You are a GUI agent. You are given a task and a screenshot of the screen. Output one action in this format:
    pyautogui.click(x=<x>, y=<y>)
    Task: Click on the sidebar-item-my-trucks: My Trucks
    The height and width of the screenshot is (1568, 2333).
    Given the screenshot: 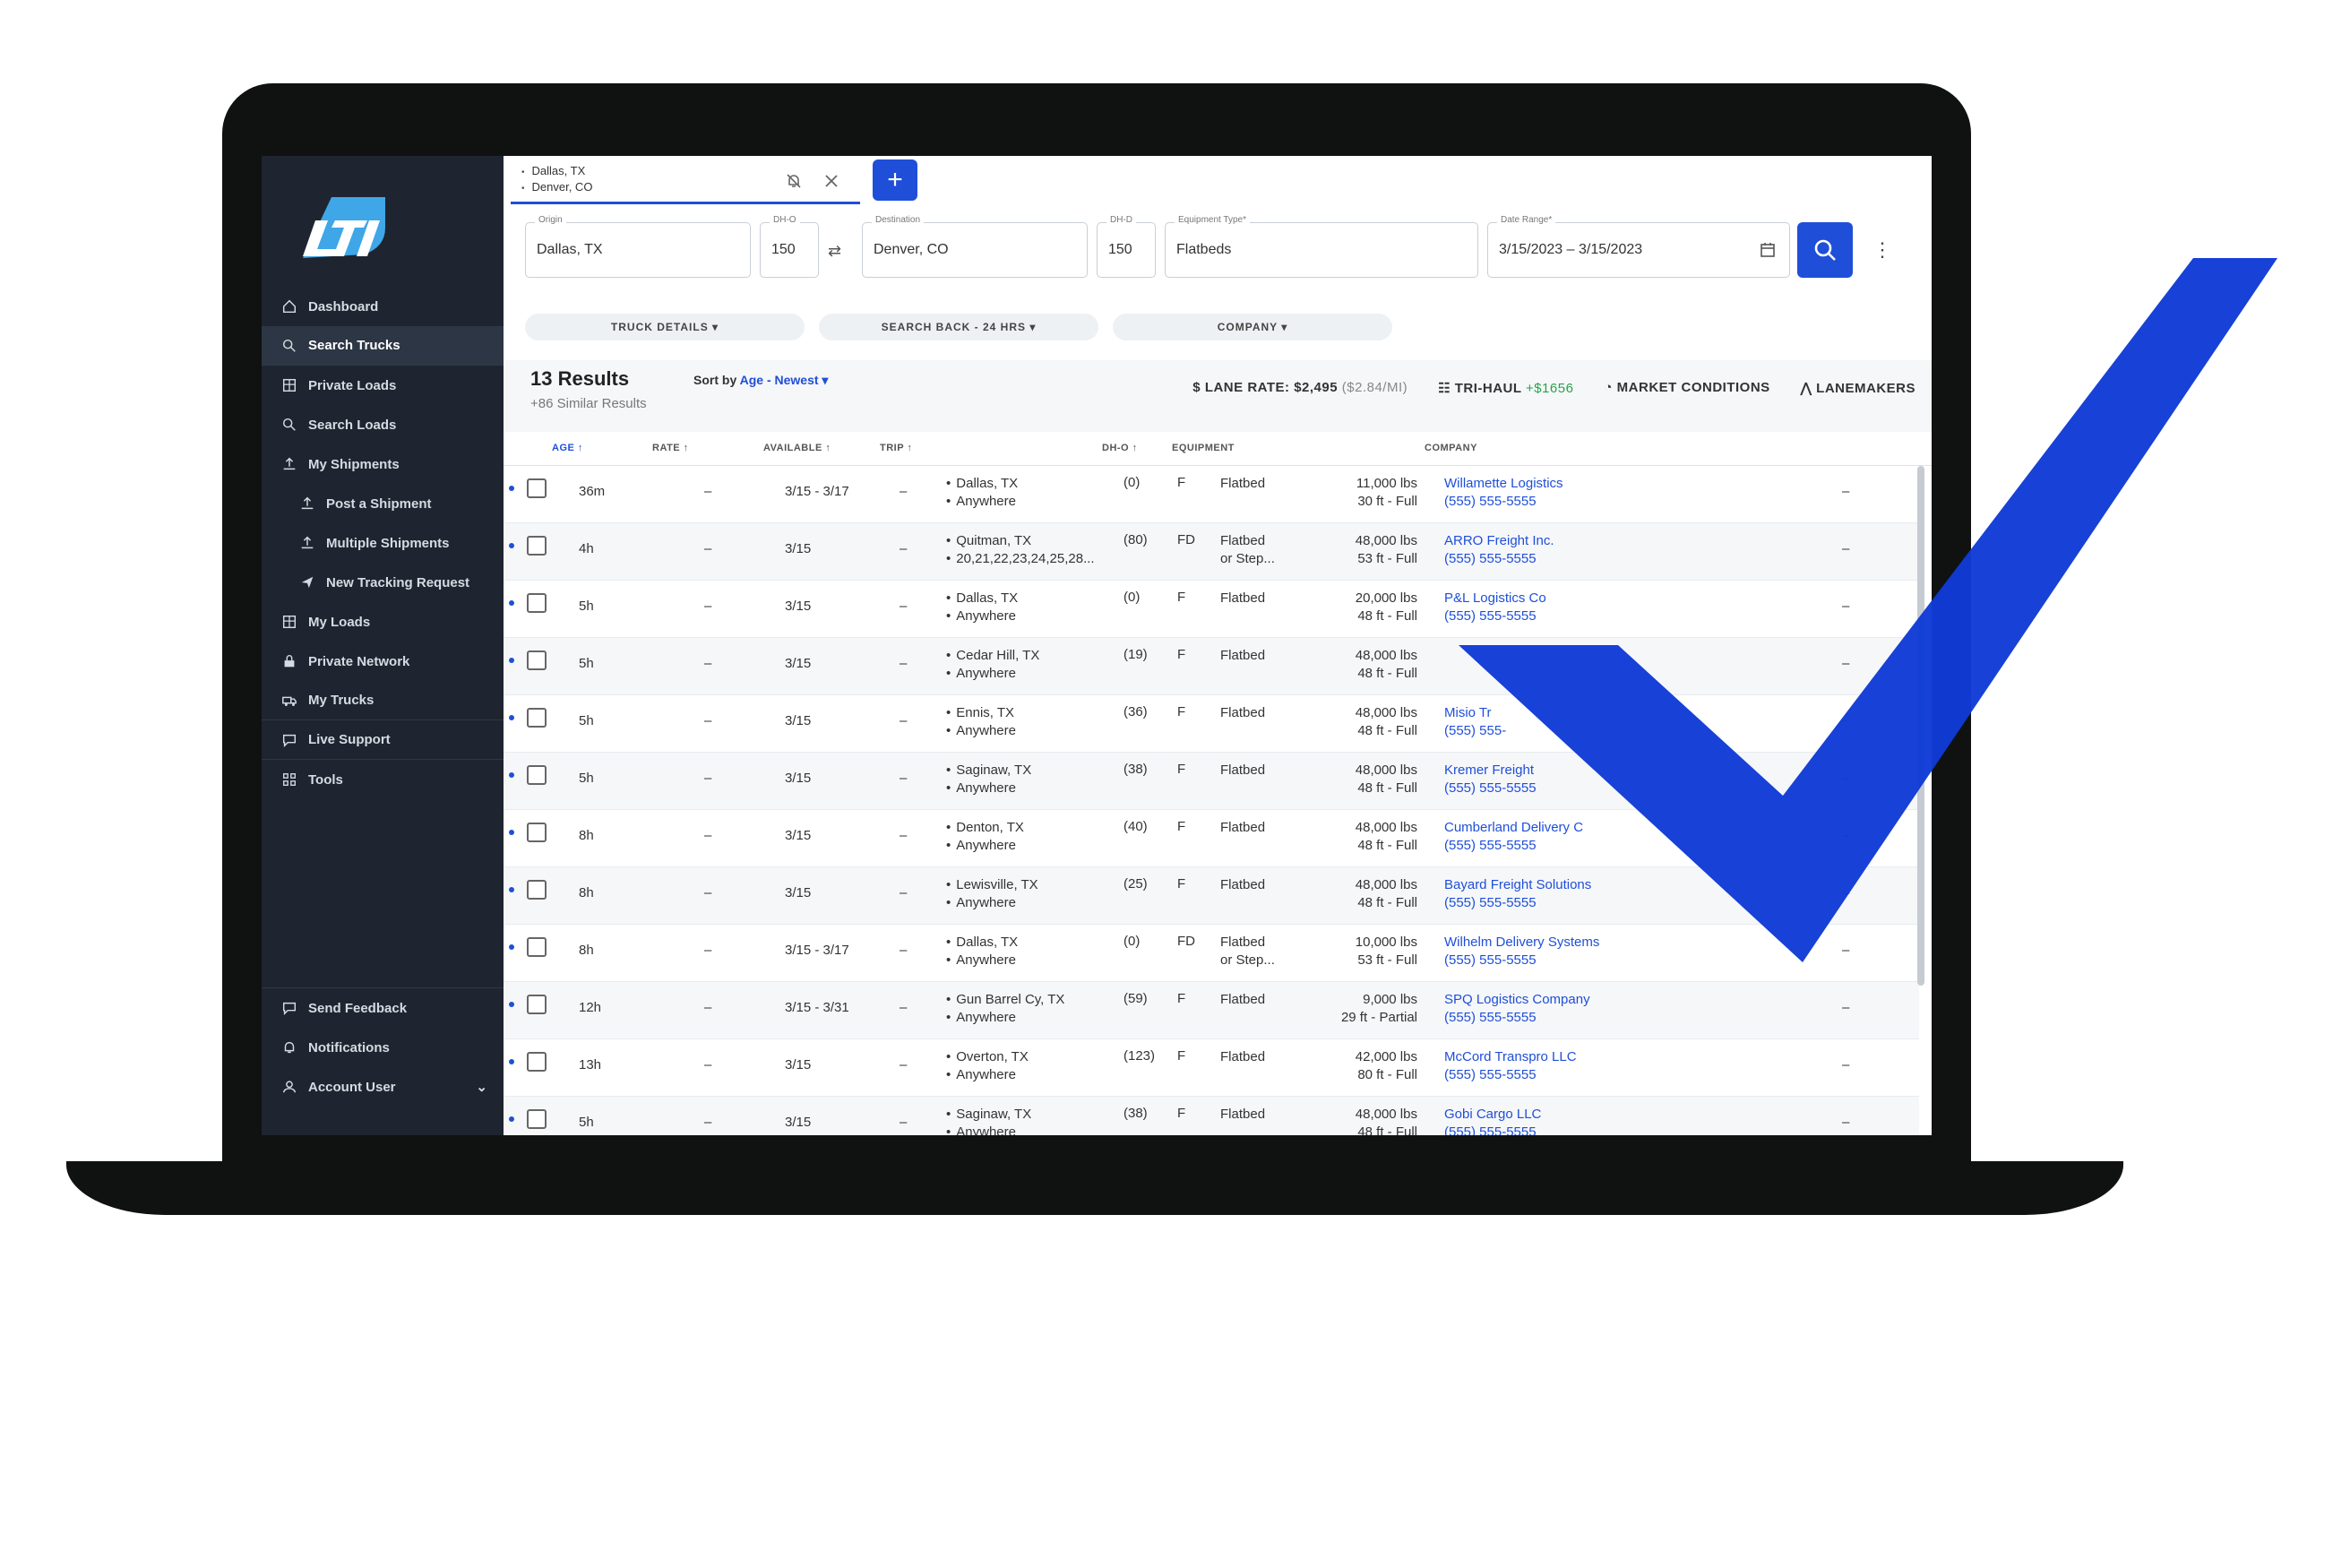 What is the action you would take?
    pyautogui.click(x=383, y=701)
    